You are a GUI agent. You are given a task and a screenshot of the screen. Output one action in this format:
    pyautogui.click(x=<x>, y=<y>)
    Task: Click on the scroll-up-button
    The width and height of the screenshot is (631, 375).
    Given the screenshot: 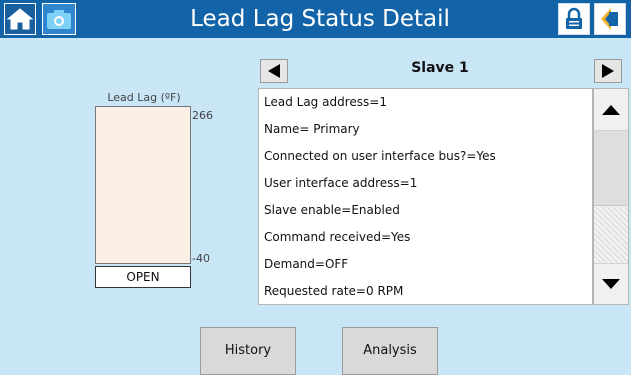 What is the action you would take?
    pyautogui.click(x=611, y=110)
    